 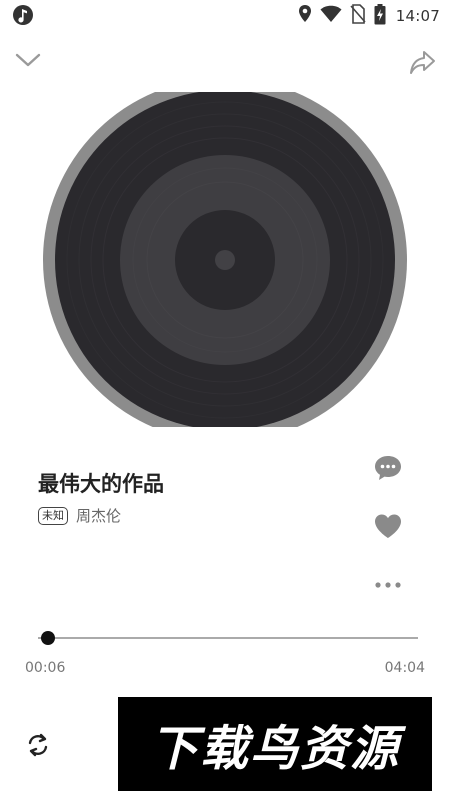 I want to click on status-icons: 14:07, so click(x=369, y=16).